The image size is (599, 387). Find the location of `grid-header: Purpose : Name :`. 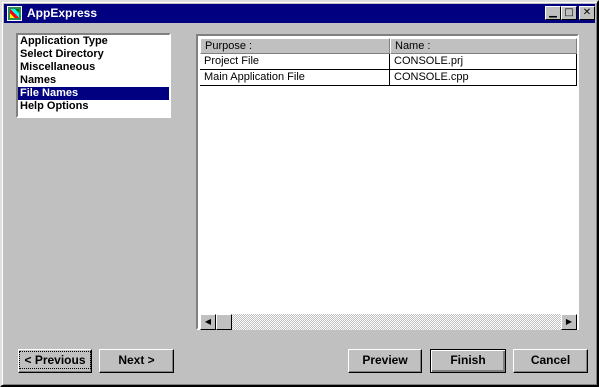

grid-header: Purpose : Name : is located at coordinates (388, 46).